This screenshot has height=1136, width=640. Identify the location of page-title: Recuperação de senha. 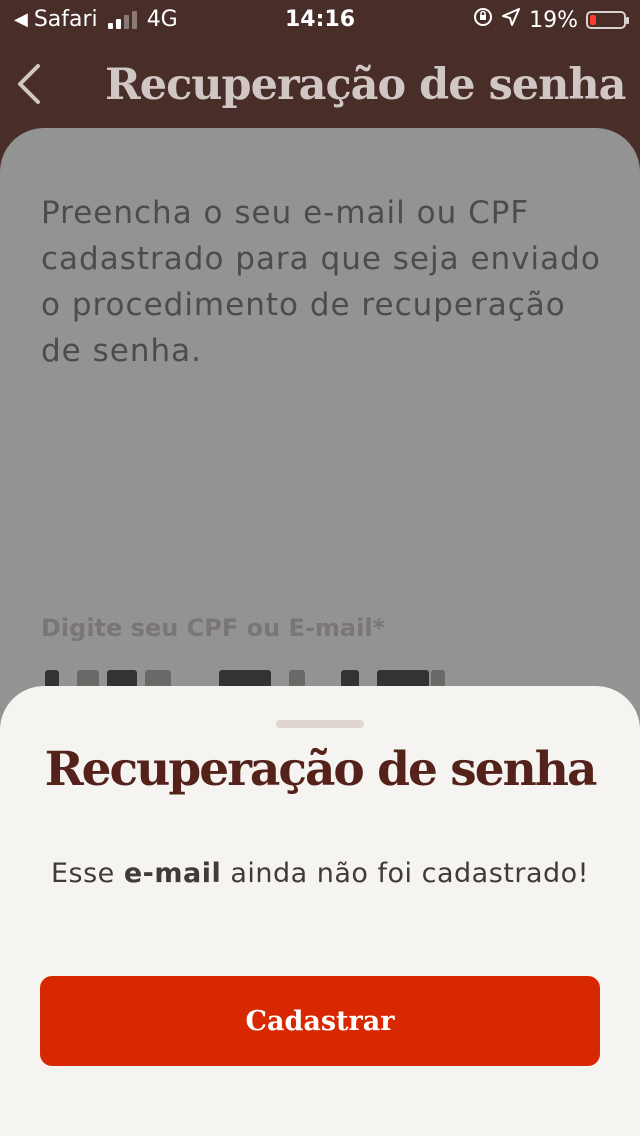
(366, 85).